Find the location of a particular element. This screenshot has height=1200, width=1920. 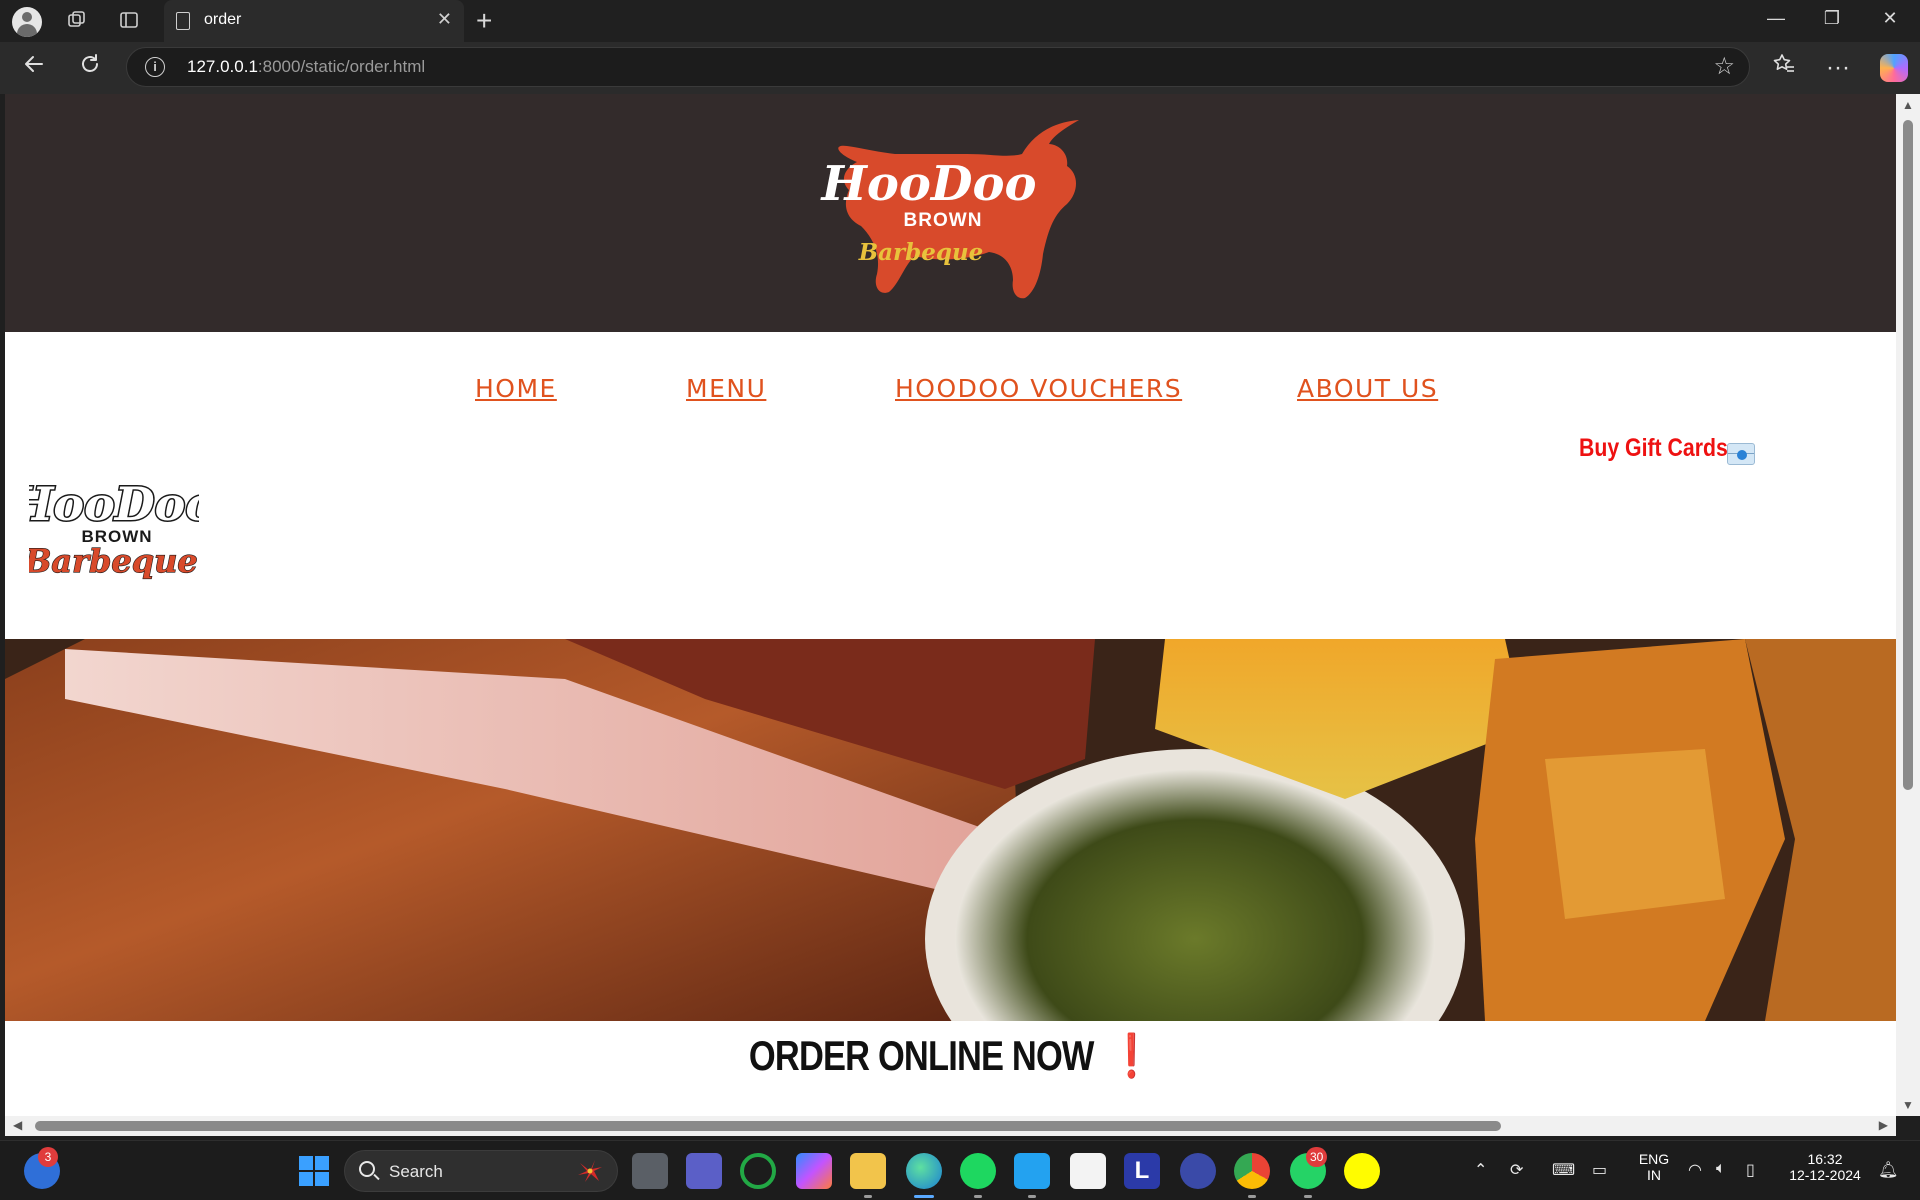

scroll-up-icon: ▲ is located at coordinates (1908, 105).